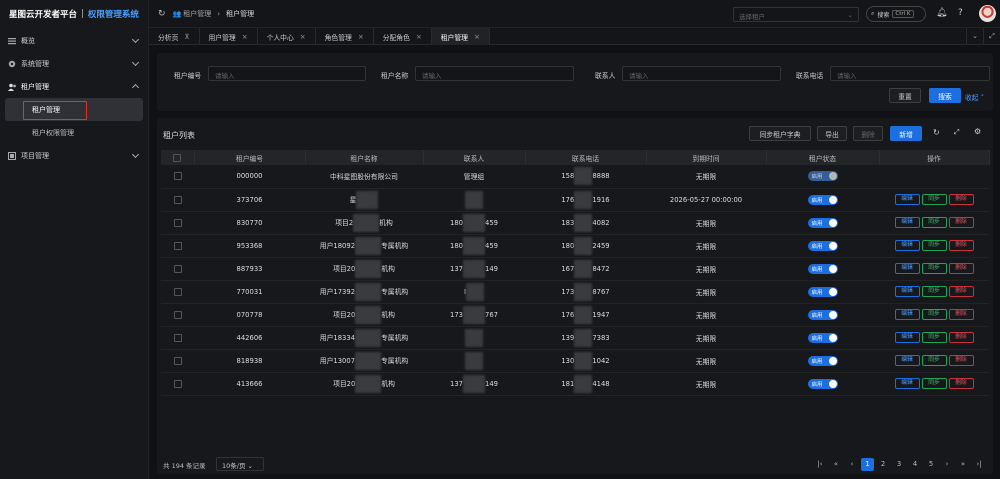  Describe the element at coordinates (836, 464) in the screenshot. I see `prev-group-icon: «` at that location.